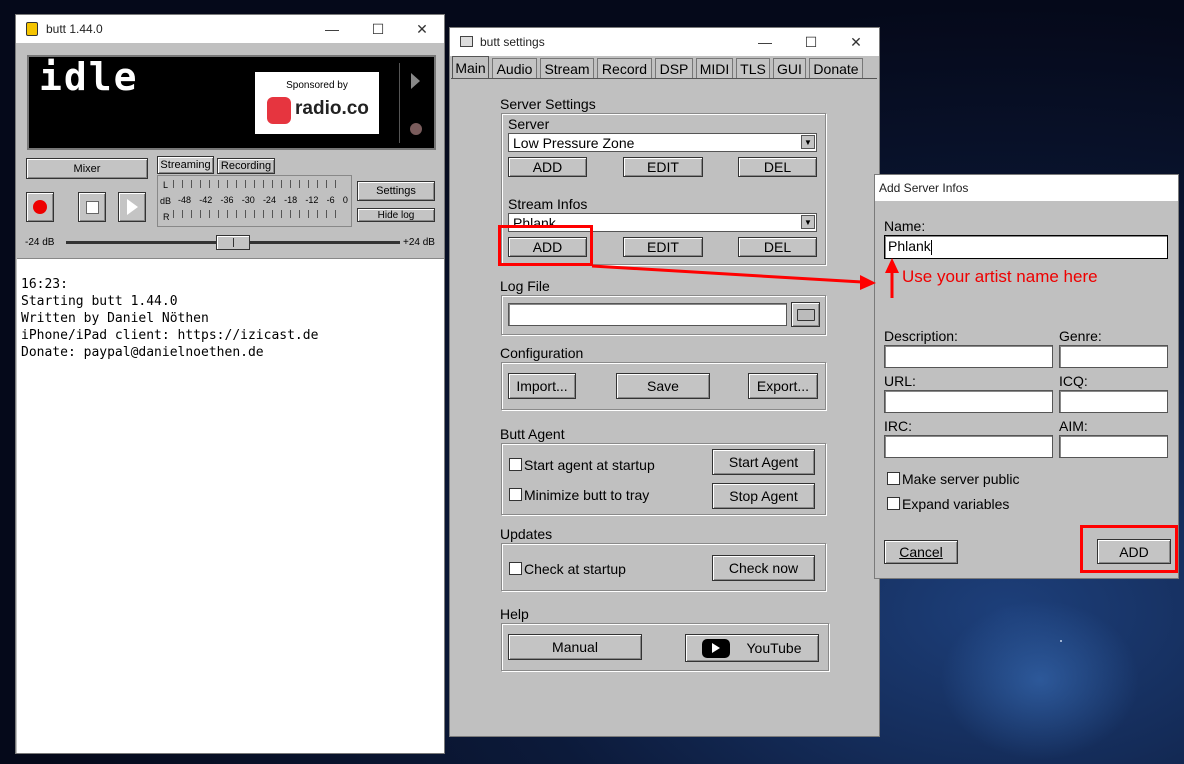  I want to click on manual-button: Manual, so click(575, 647).